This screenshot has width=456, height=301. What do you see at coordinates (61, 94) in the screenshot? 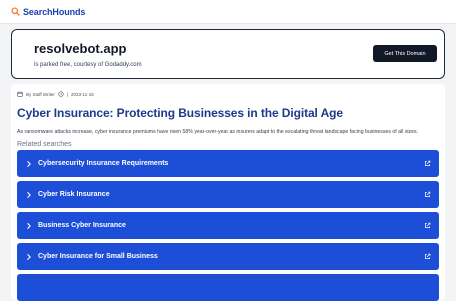
I see `clock-icon` at bounding box center [61, 94].